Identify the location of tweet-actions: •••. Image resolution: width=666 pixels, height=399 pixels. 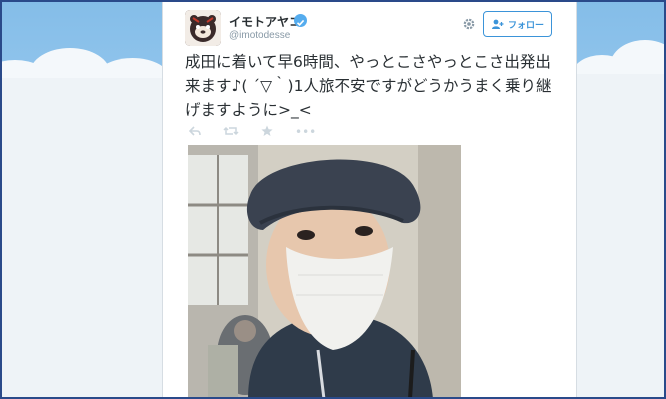
(252, 132).